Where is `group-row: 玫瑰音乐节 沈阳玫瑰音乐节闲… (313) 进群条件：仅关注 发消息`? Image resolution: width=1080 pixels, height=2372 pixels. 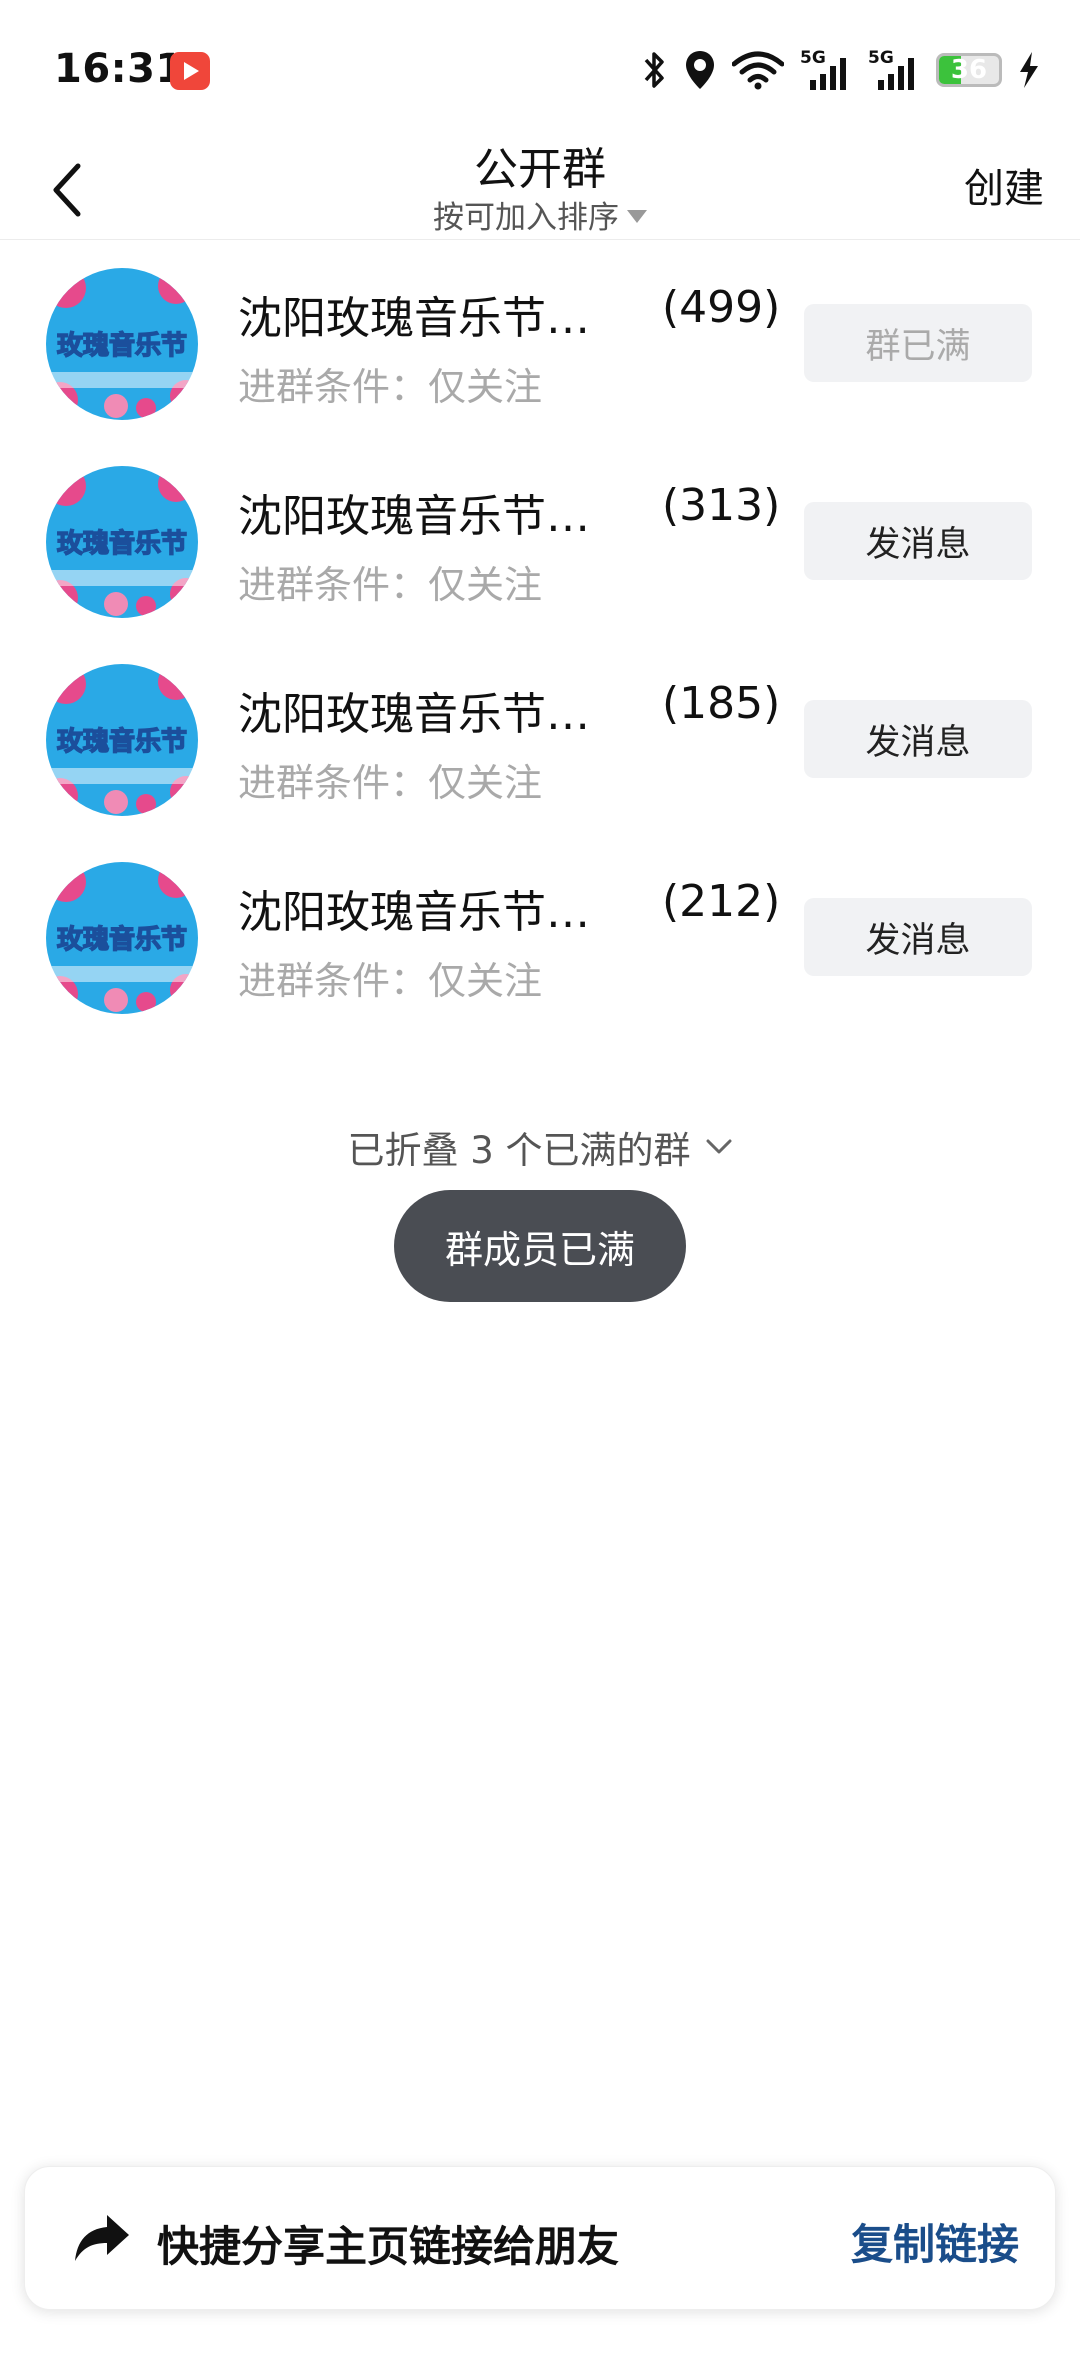 group-row: 玫瑰音乐节 沈阳玫瑰音乐节闲… (313) 进群条件：仅关注 发消息 is located at coordinates (540, 541).